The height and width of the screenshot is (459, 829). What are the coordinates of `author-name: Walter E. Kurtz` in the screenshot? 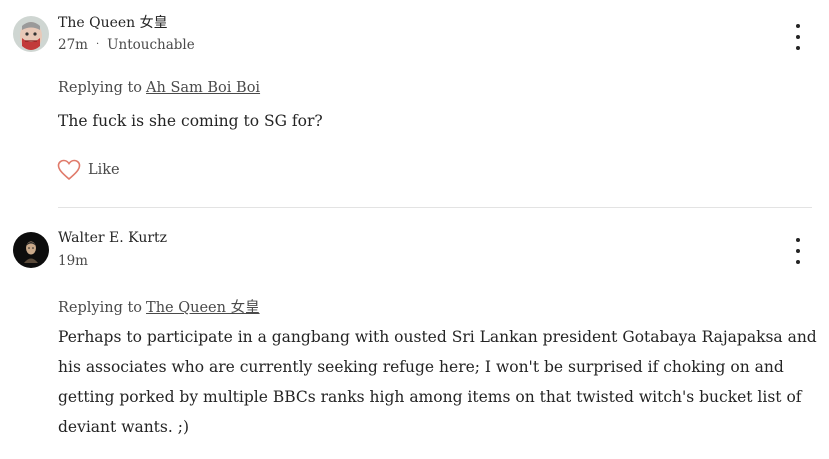 It's located at (112, 238).